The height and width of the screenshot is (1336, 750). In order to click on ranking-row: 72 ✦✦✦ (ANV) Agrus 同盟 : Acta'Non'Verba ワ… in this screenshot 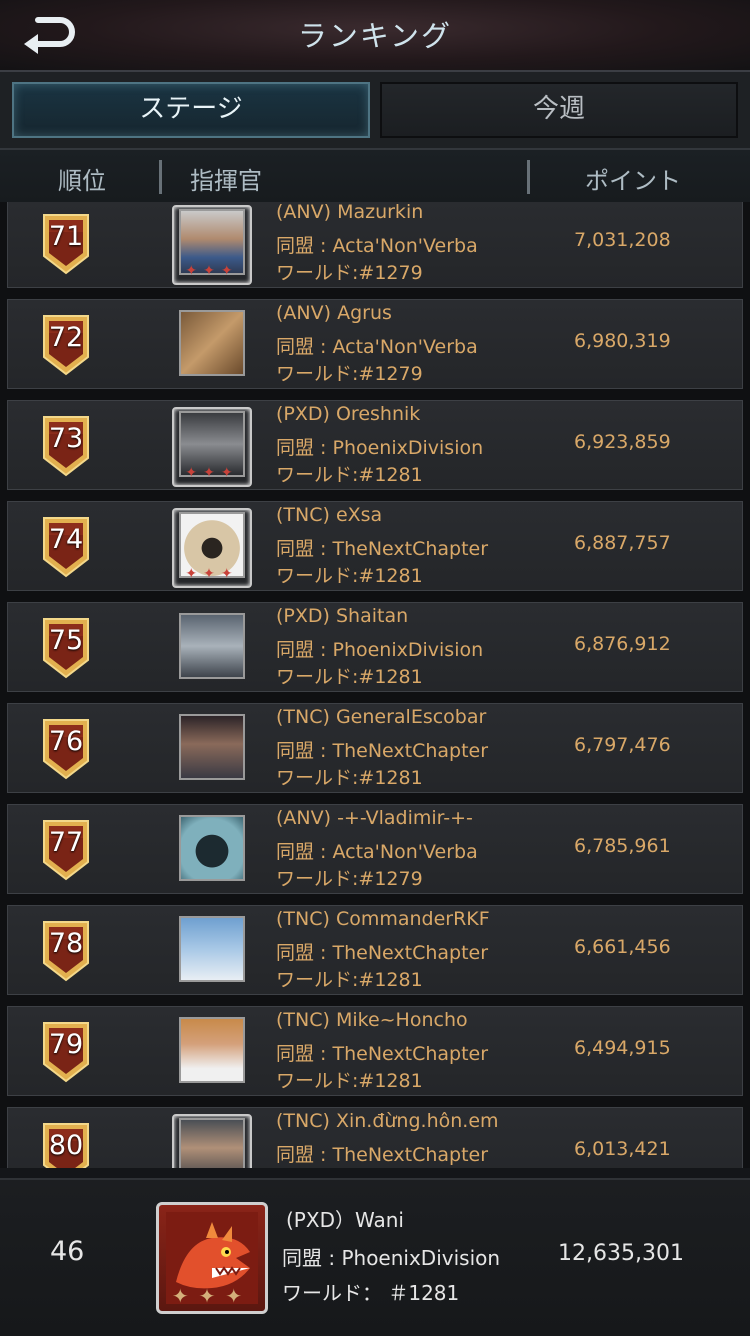, I will do `click(375, 344)`.